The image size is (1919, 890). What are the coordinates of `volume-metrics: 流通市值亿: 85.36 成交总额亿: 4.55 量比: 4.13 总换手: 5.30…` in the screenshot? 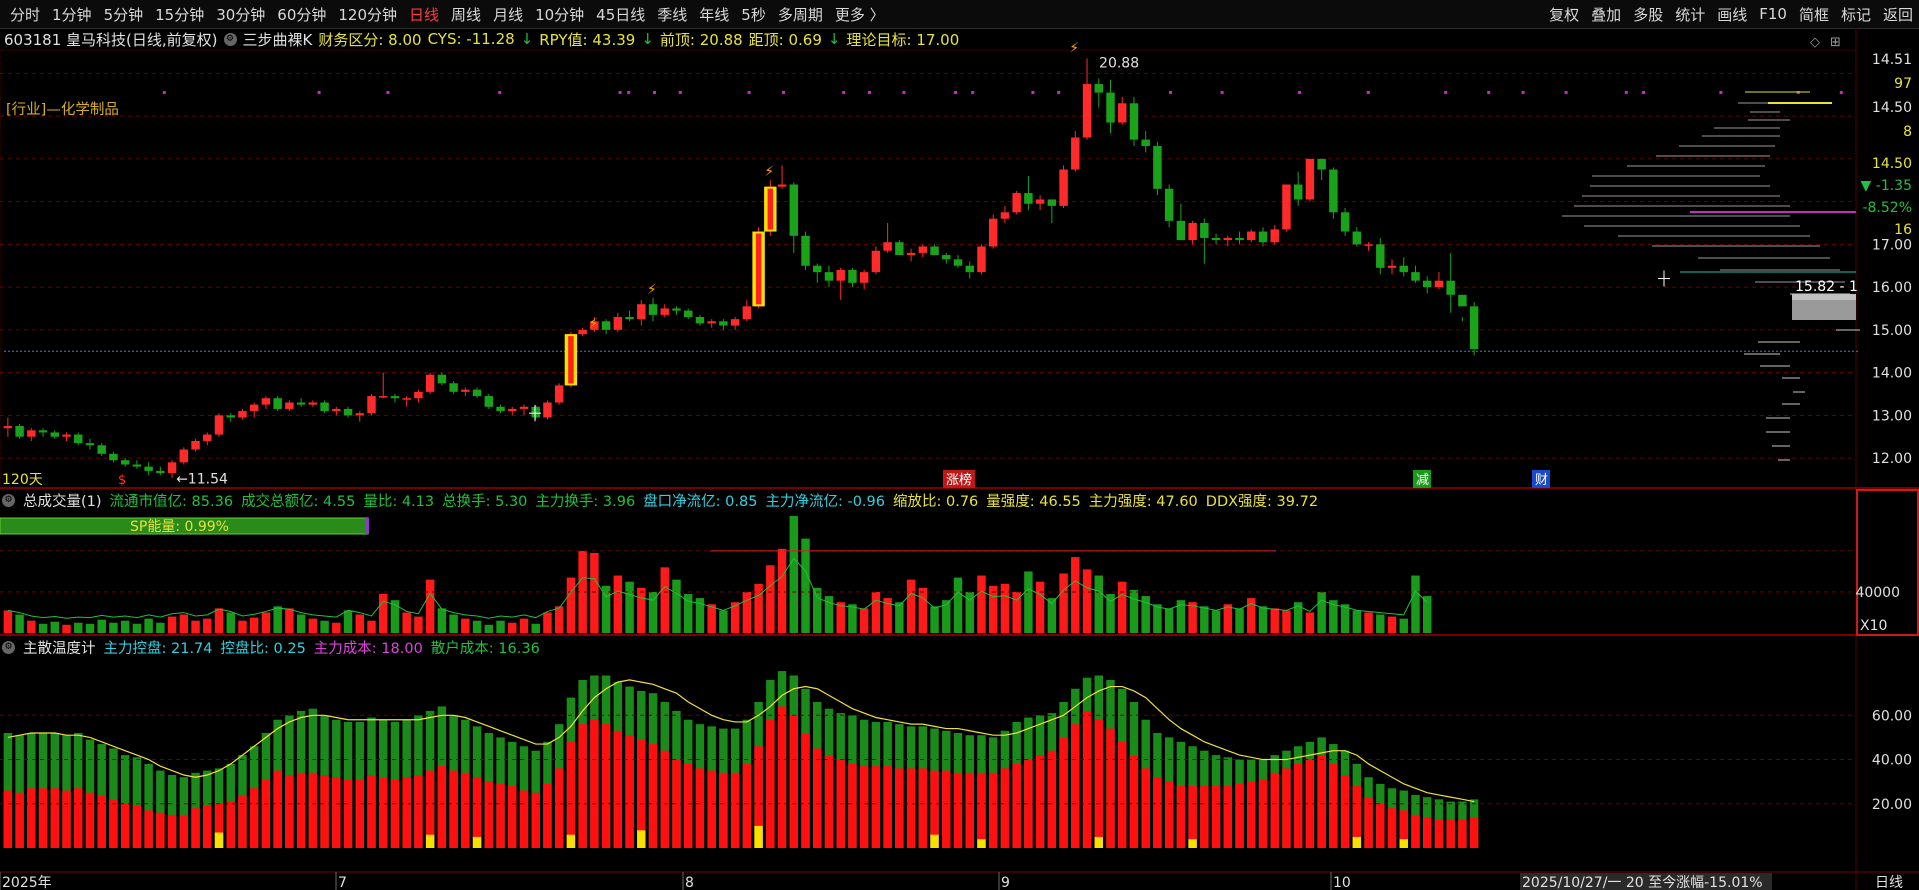 It's located at (714, 500).